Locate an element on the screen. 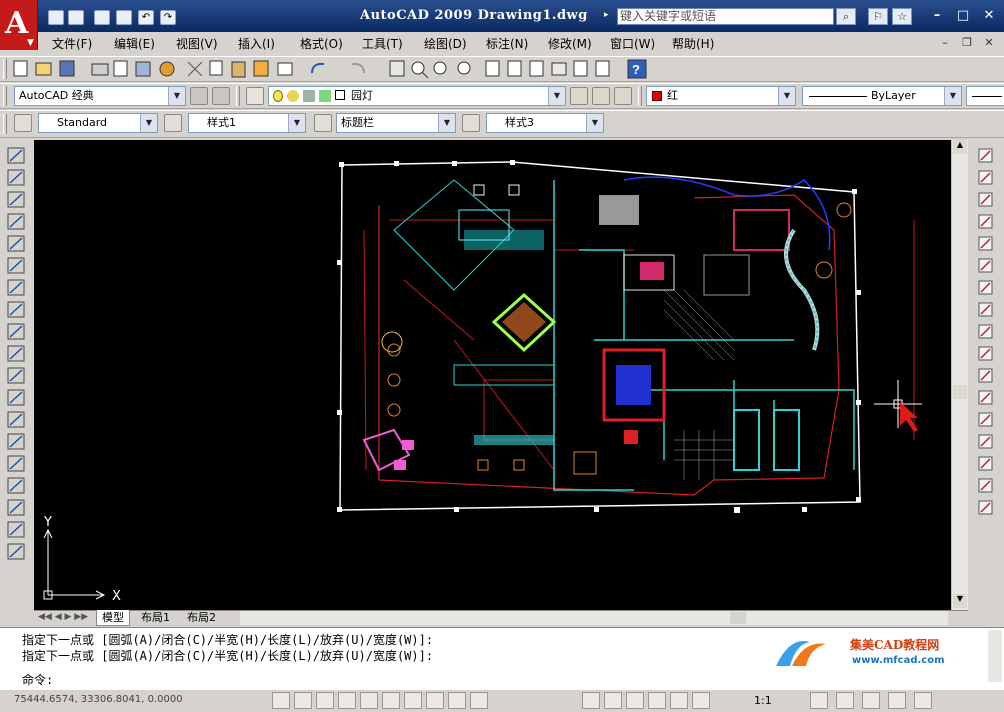  vertical-scrollbar: ▲ ▼ is located at coordinates (959, 375).